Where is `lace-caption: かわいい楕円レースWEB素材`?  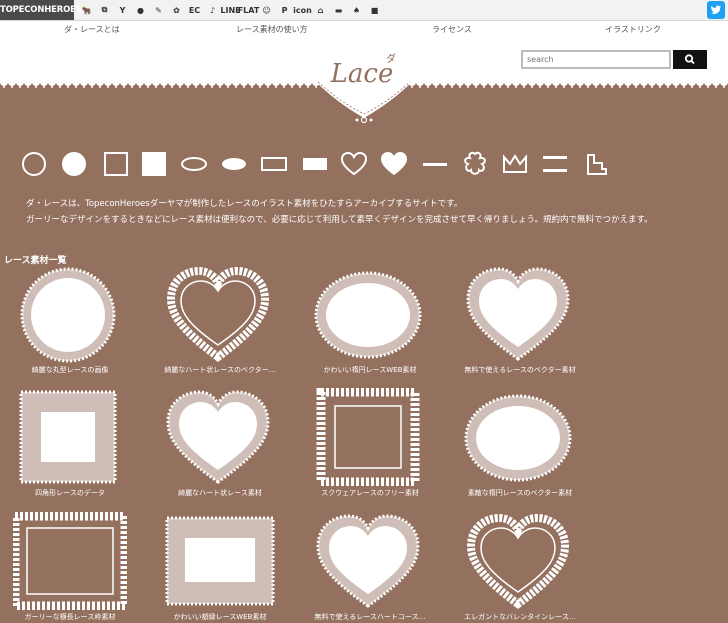 lace-caption: かわいい楕円レースWEB素材 is located at coordinates (370, 370).